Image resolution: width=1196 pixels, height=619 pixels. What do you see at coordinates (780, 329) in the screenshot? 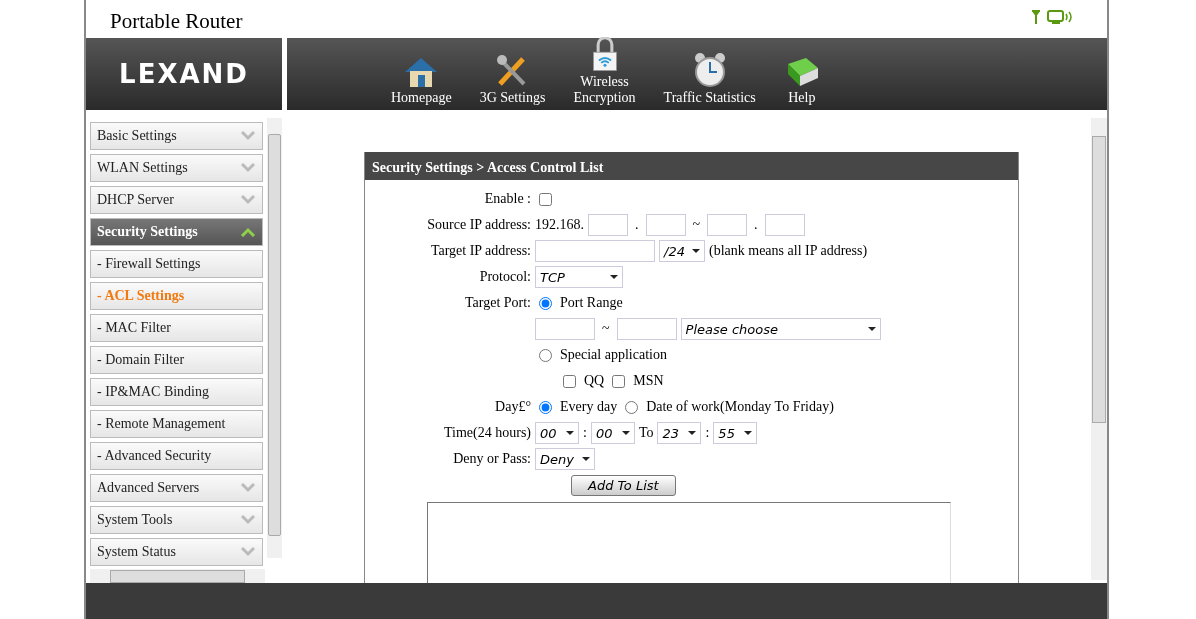
I see `service-dropdown: Please choose` at bounding box center [780, 329].